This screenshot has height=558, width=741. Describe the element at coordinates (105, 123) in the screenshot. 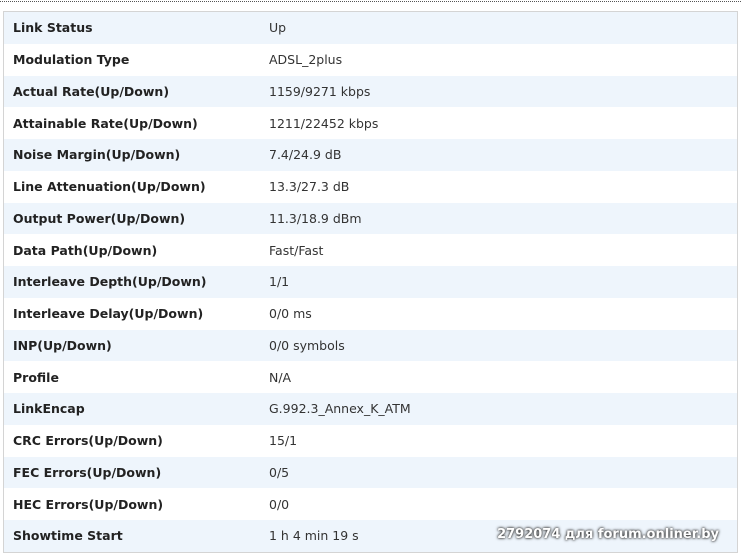

I see `row-label: Attainable Rate(Up/Down)` at that location.